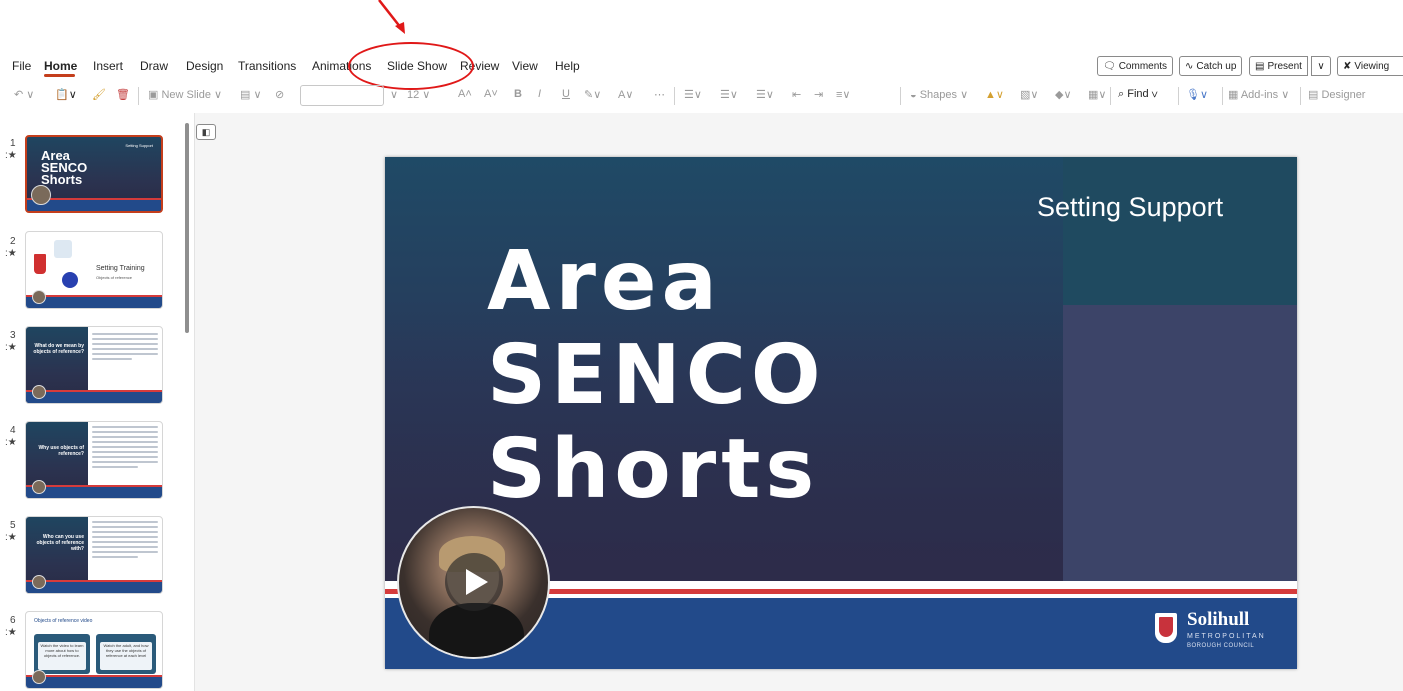 This screenshot has height=691, width=1403. Describe the element at coordinates (525, 66) in the screenshot. I see `menu-view: View` at that location.